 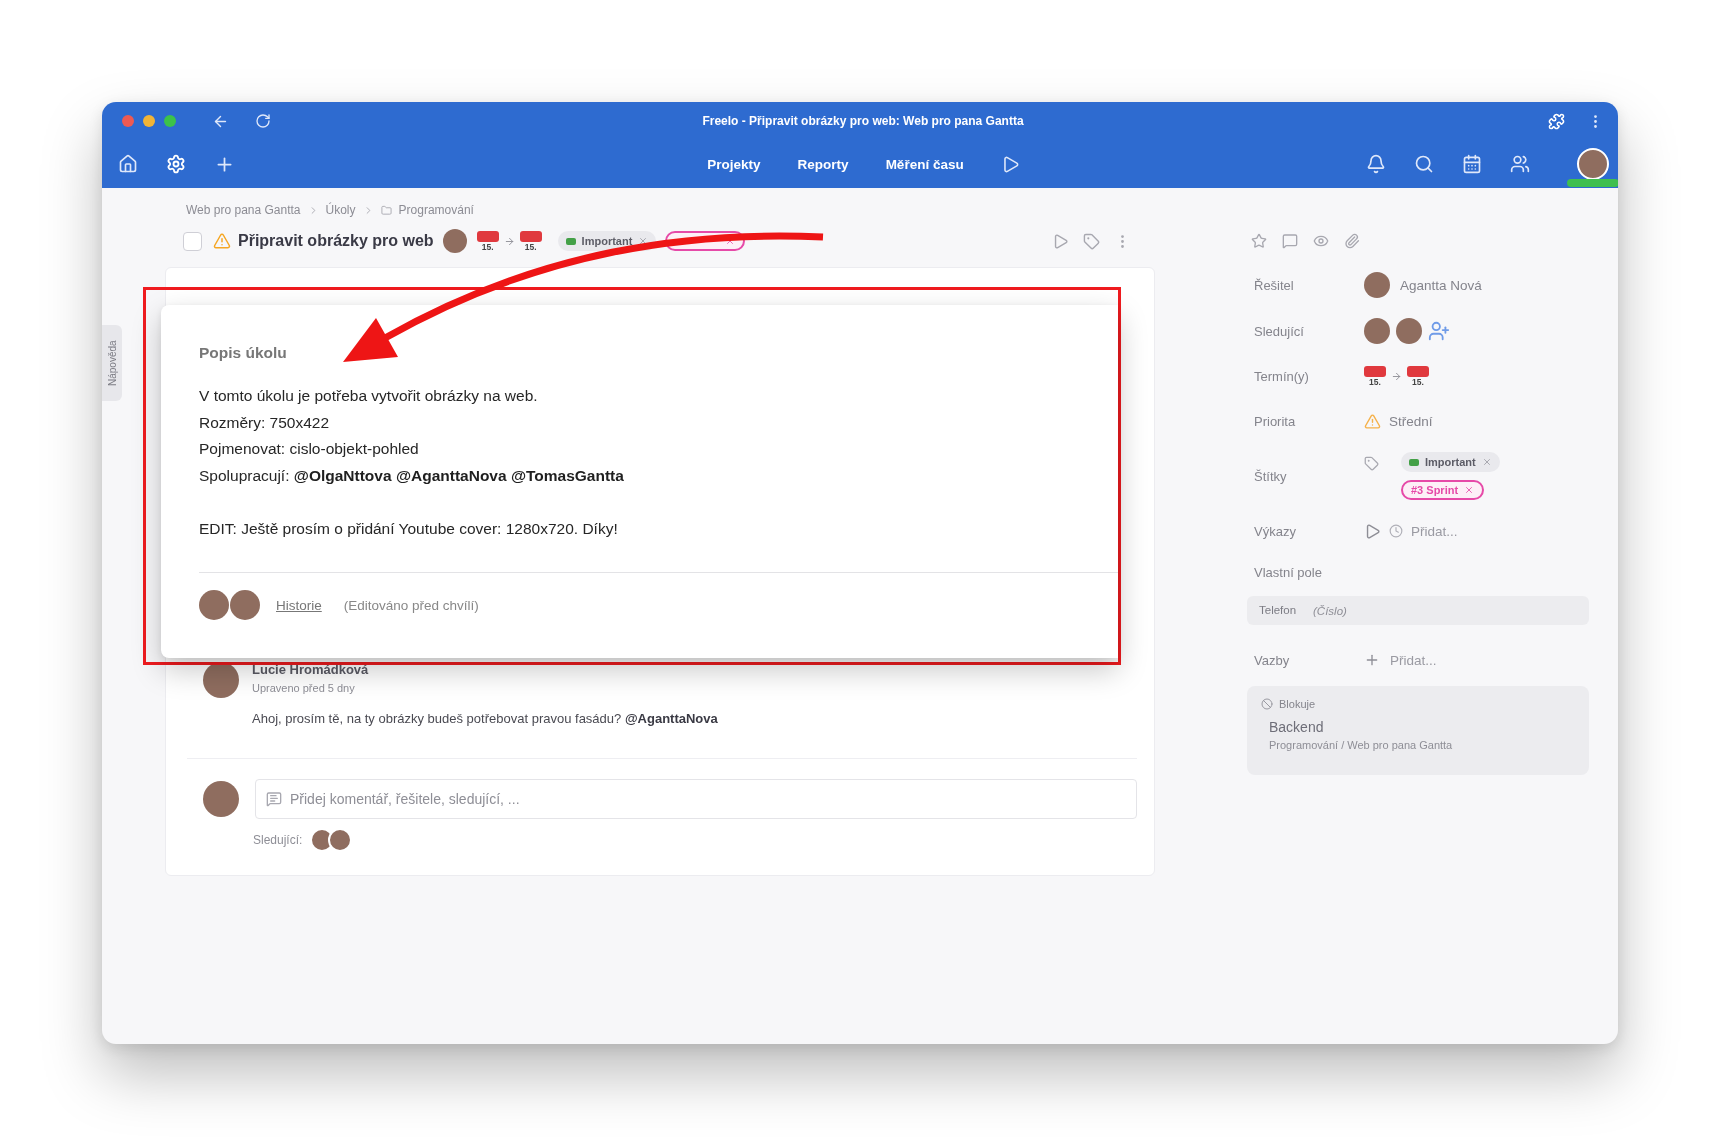 I want to click on breadcrumb-link: Programování, so click(x=436, y=210).